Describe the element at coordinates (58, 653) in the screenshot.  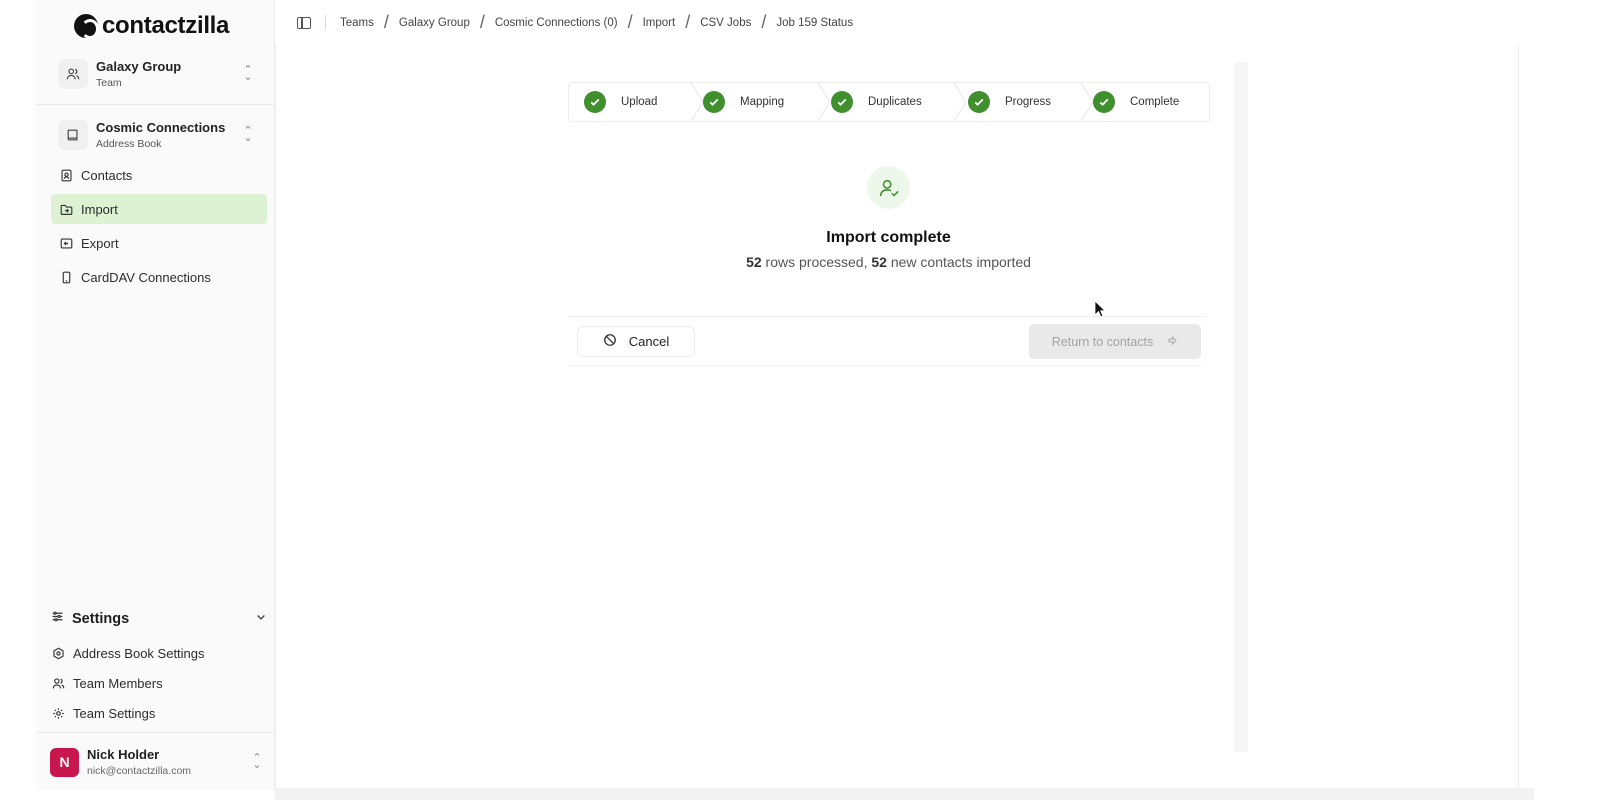
I see `hex-settings-icon` at that location.